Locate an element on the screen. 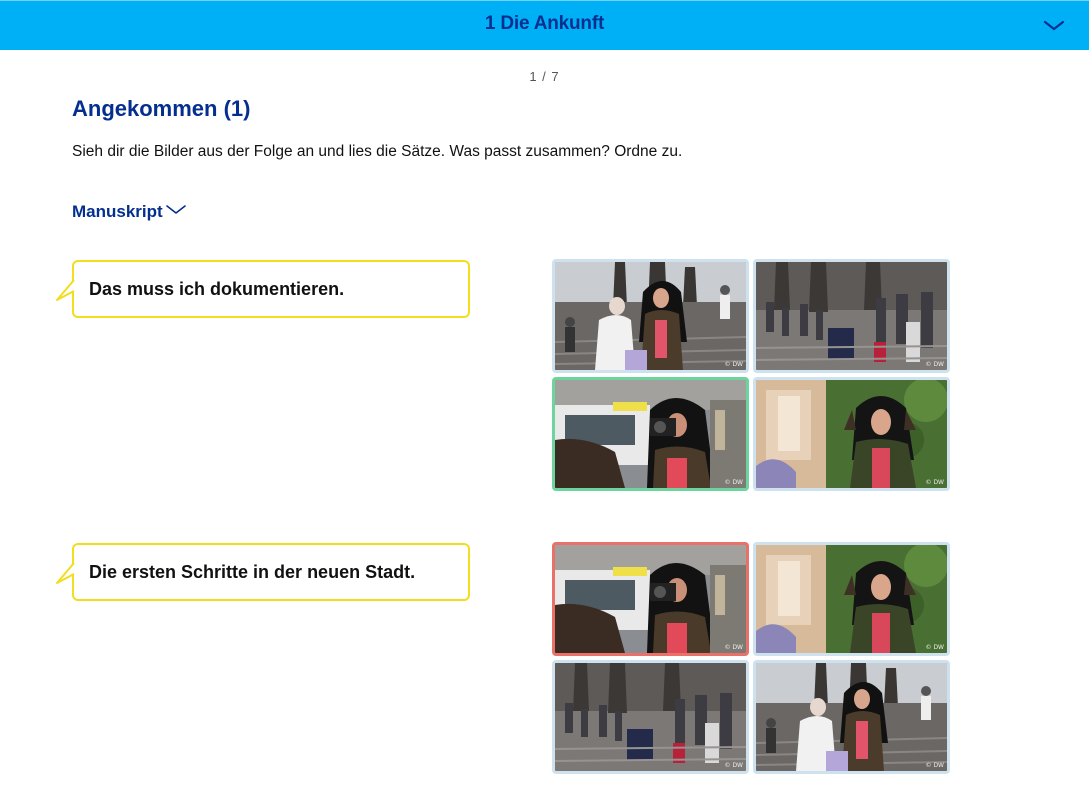 This screenshot has height=809, width=1089. chapter-title: 1 Die Ankunft is located at coordinates (544, 23).